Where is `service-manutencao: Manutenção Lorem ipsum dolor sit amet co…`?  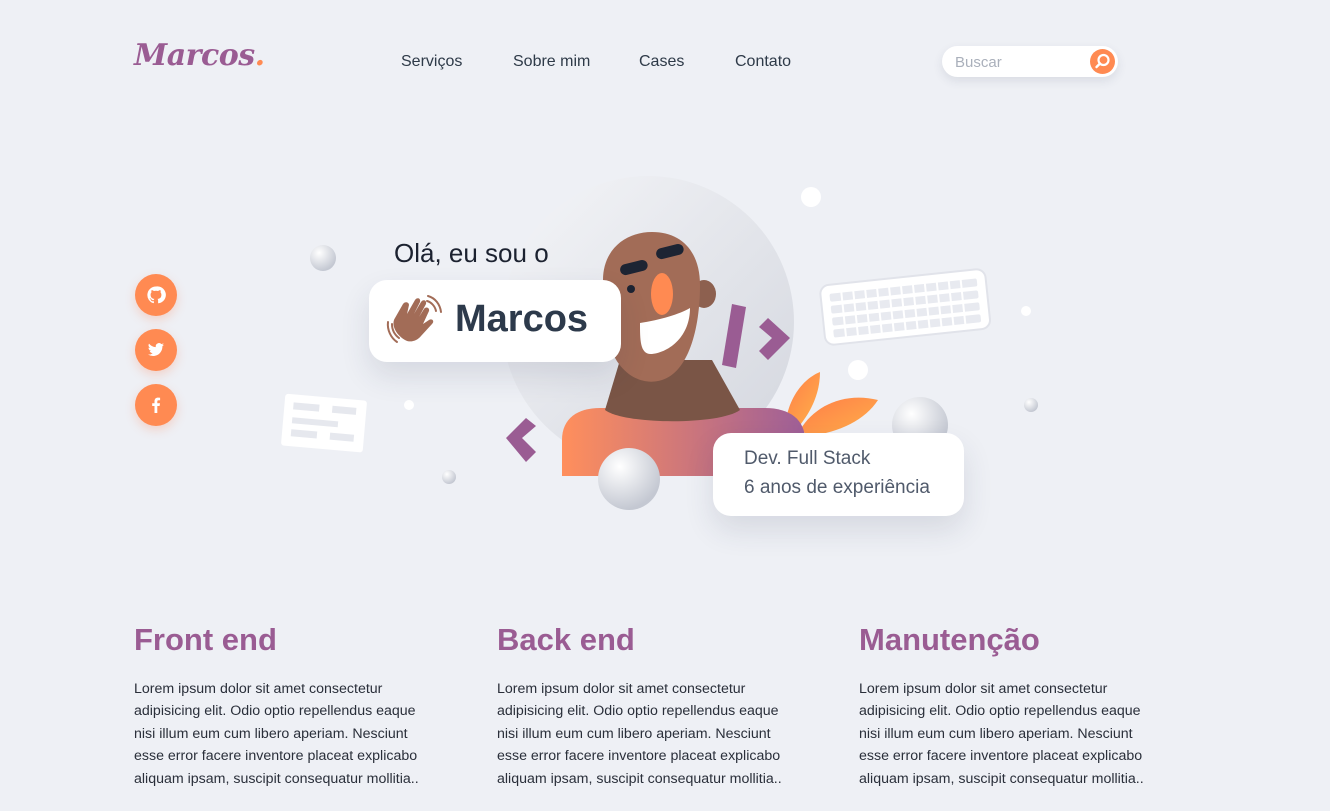 service-manutencao: Manutenção Lorem ipsum dolor sit amet co… is located at coordinates (1004, 706).